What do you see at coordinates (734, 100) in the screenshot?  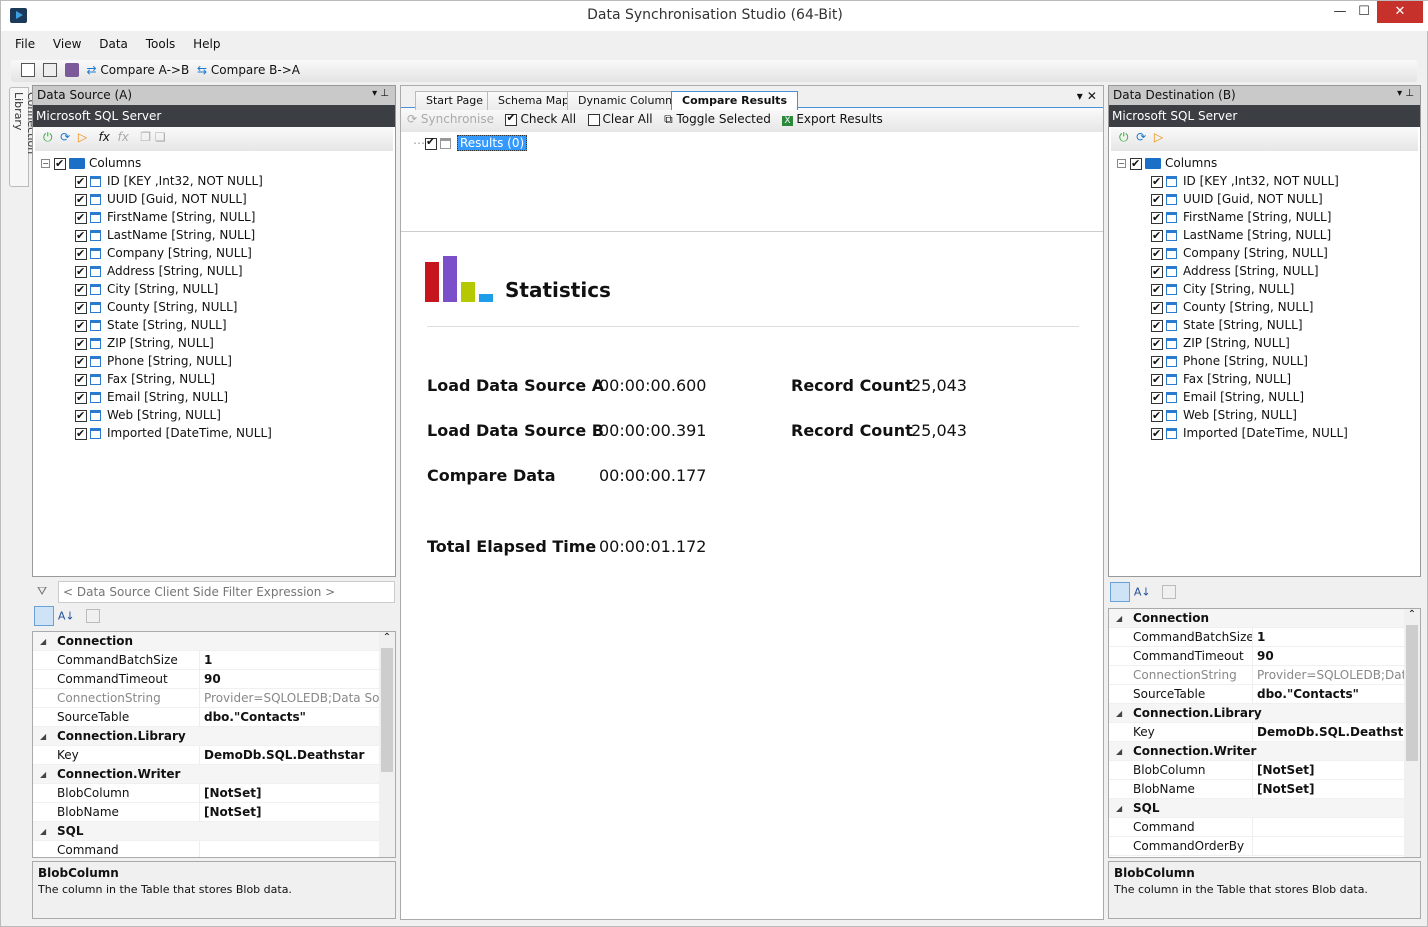 I see `tab-compare-results: Compare Results` at bounding box center [734, 100].